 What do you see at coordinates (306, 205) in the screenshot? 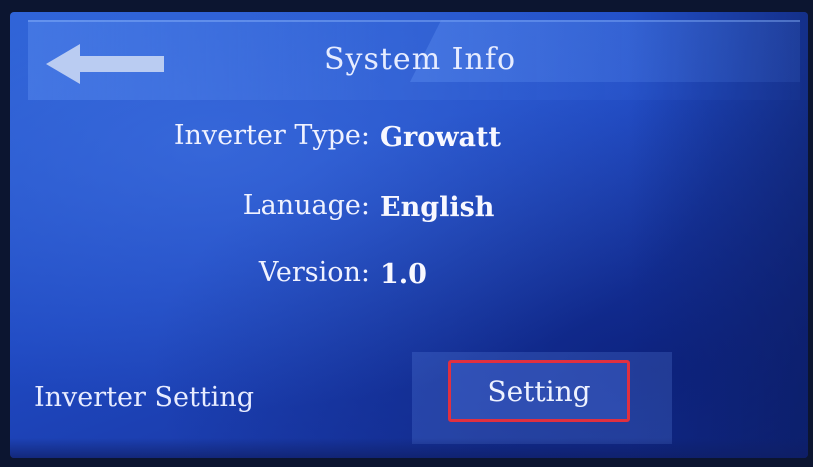
I see `language-label: Lanuage:` at bounding box center [306, 205].